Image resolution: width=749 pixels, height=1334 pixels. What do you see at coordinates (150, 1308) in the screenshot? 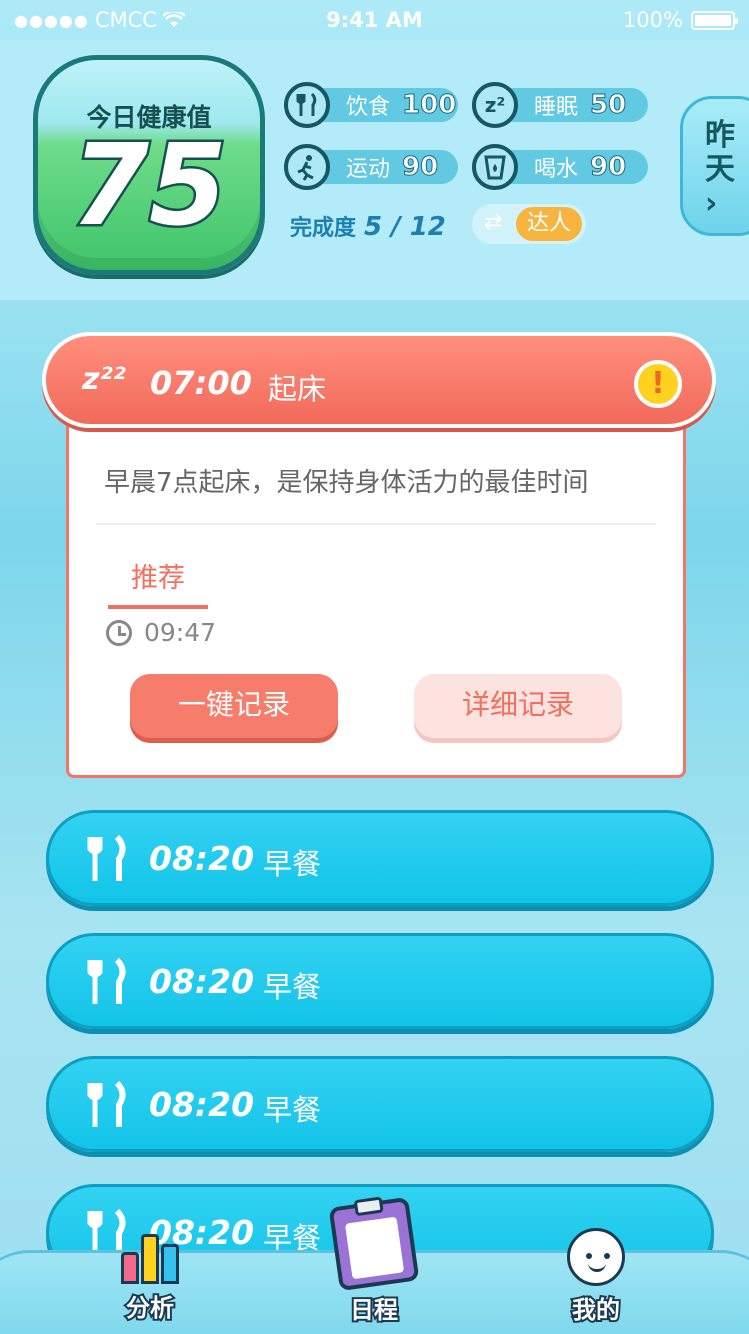
I see `nav-label: 分析` at bounding box center [150, 1308].